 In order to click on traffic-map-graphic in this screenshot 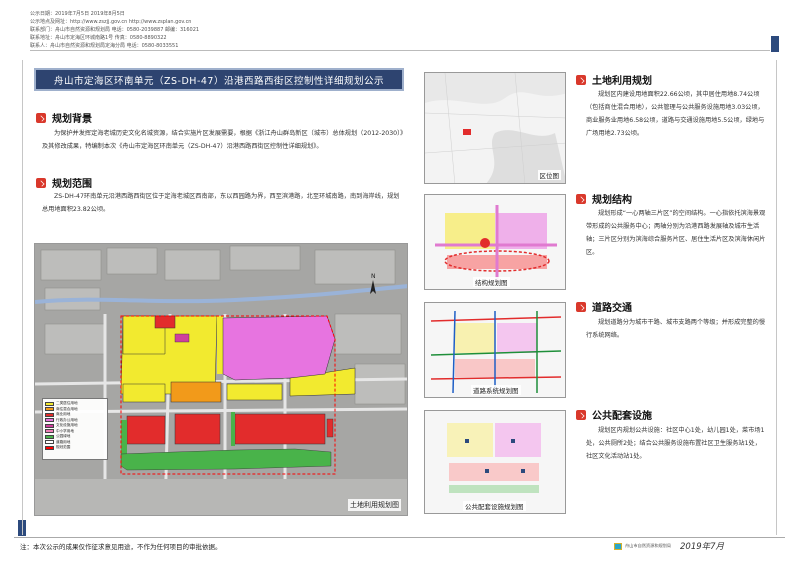, I will do `click(495, 350)`.